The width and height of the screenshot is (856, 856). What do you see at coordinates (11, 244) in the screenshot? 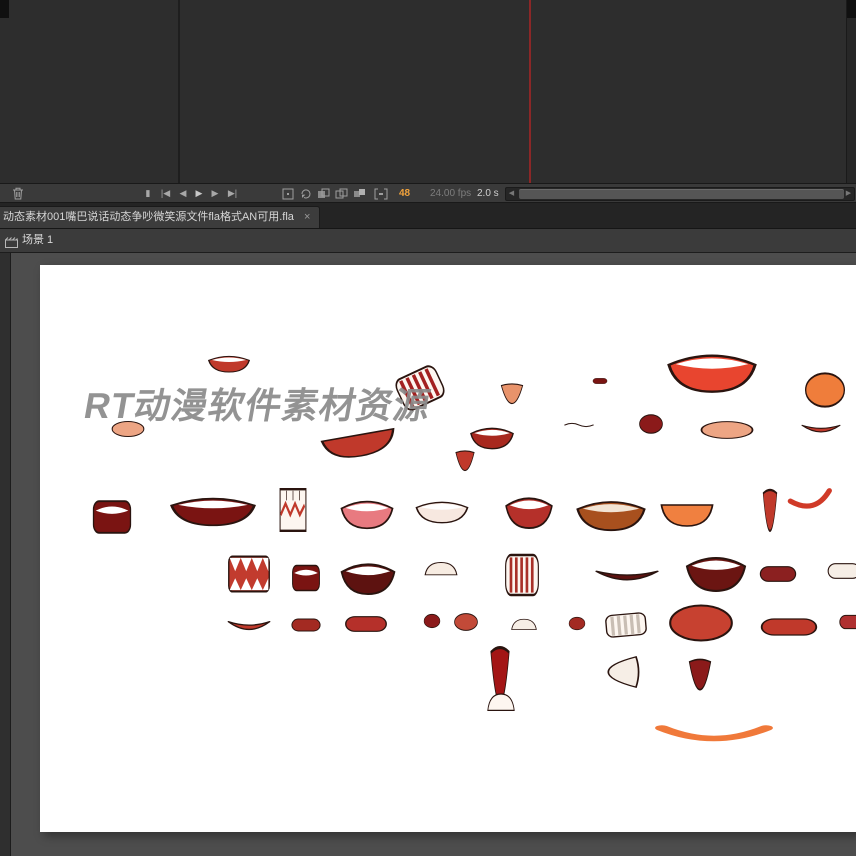
I see `scene-icon` at bounding box center [11, 244].